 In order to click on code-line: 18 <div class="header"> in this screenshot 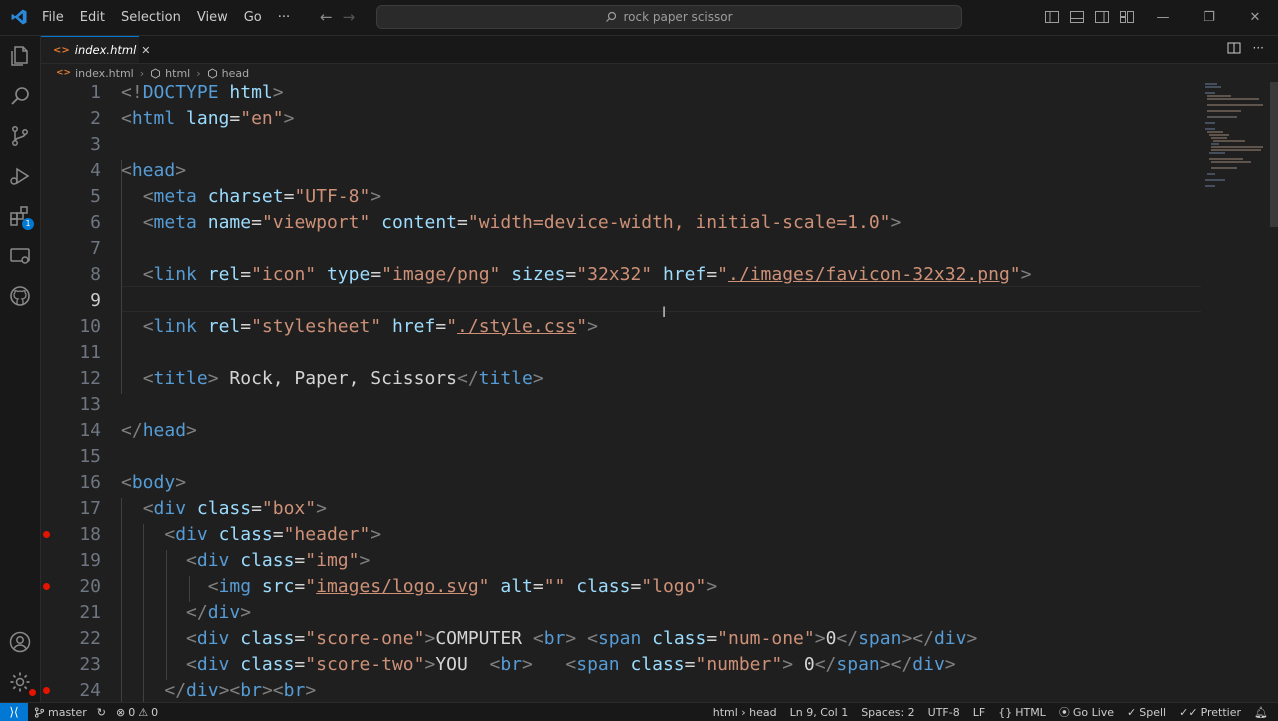, I will do `click(621, 534)`.